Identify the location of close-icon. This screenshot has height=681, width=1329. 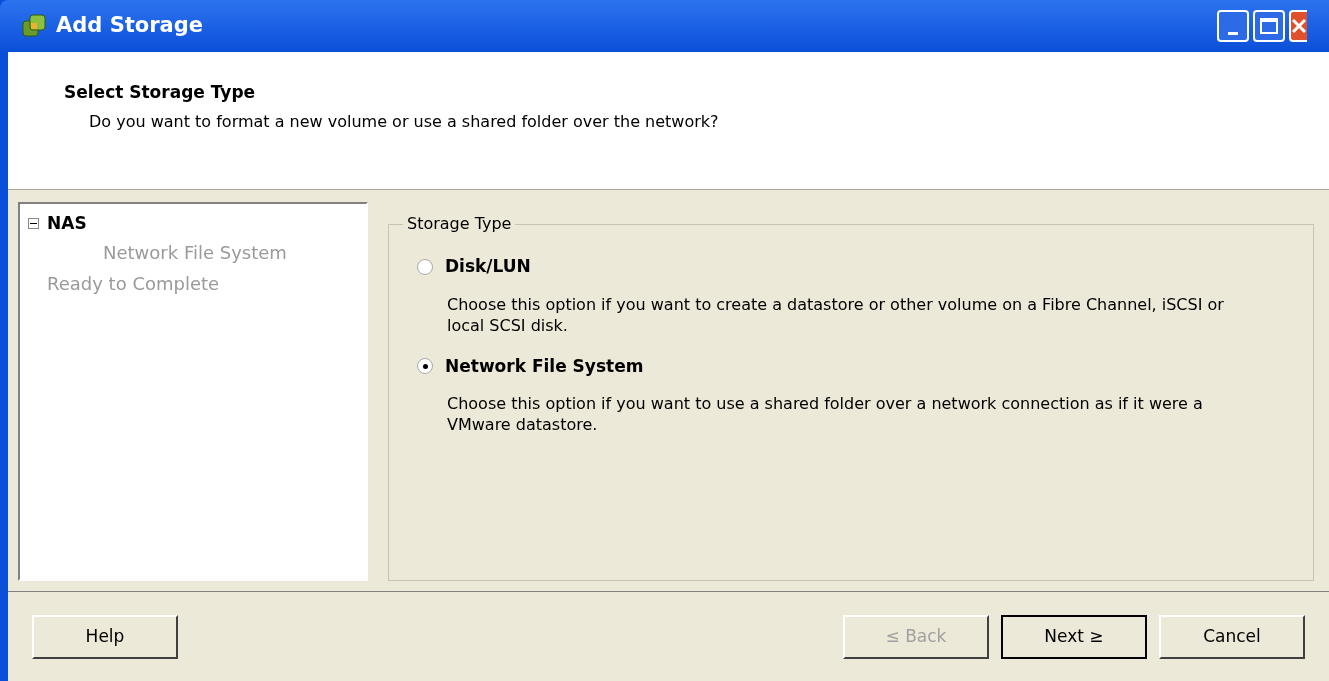
(1299, 26).